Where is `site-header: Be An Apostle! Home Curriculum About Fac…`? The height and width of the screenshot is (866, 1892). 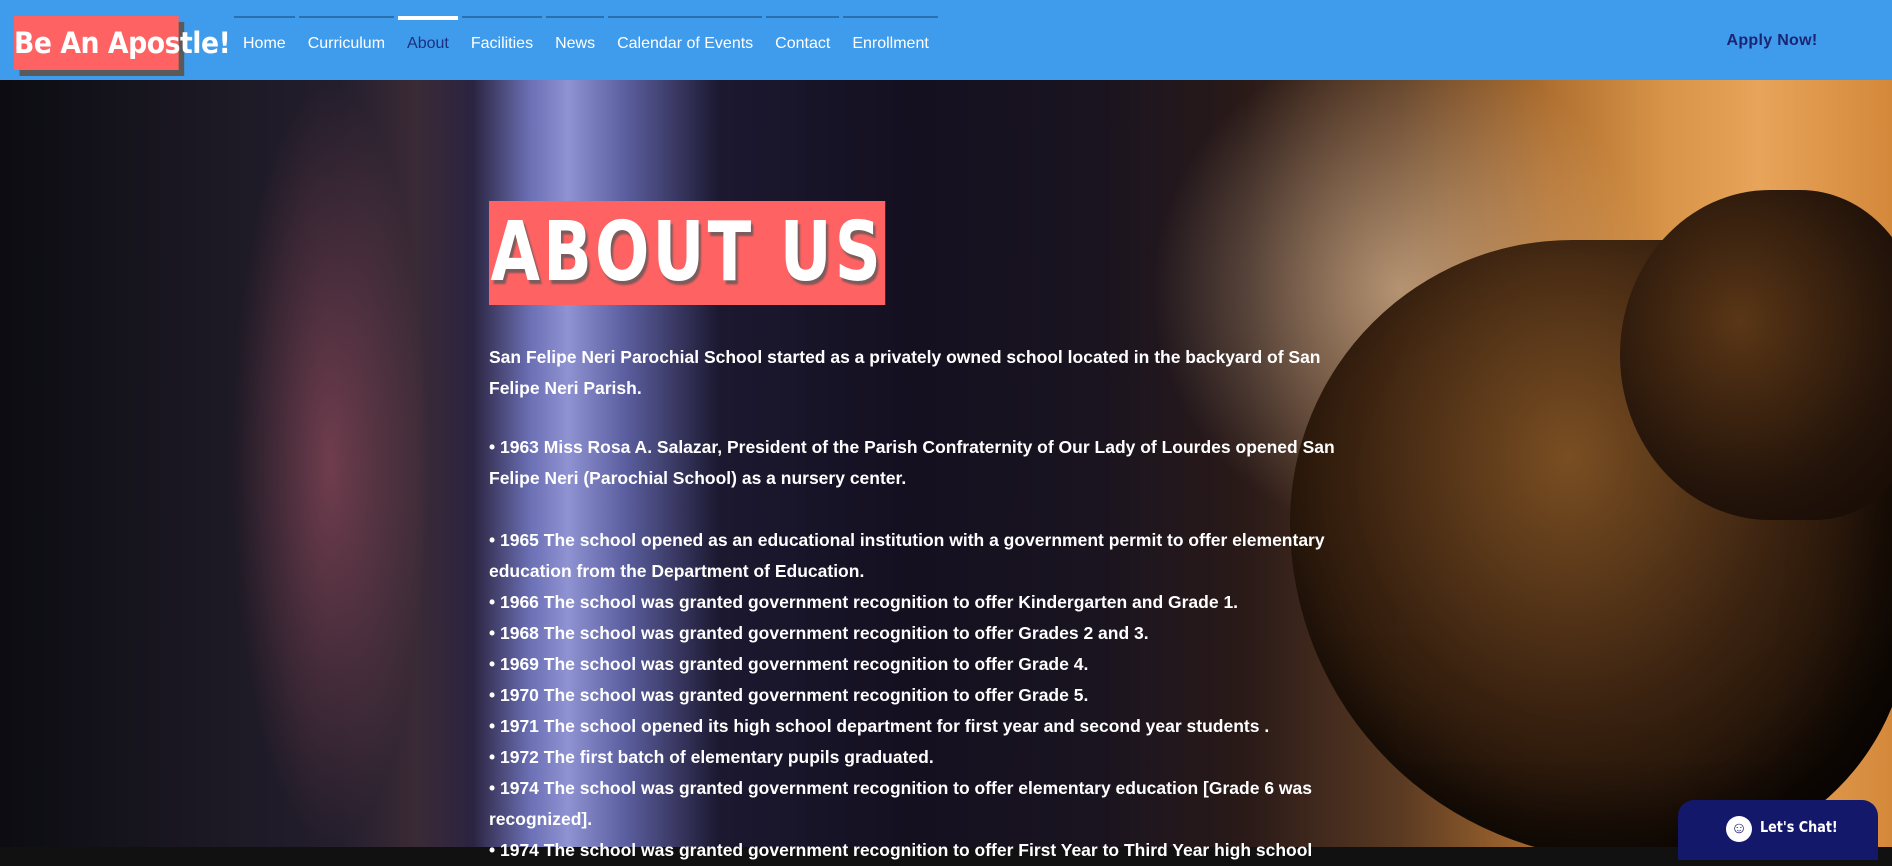 site-header: Be An Apostle! Home Curriculum About Fac… is located at coordinates (946, 40).